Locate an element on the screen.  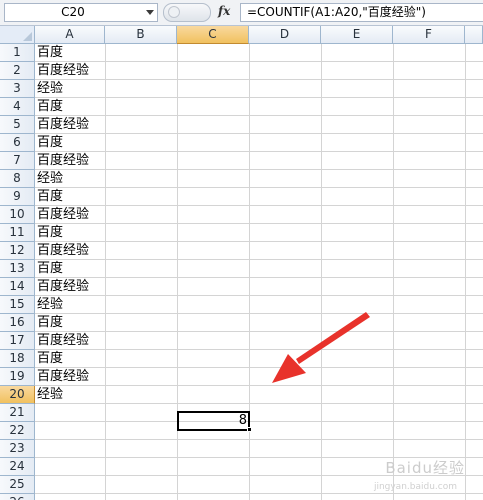
watermark-url: jingyan.baidu.com is located at coordinates (415, 487).